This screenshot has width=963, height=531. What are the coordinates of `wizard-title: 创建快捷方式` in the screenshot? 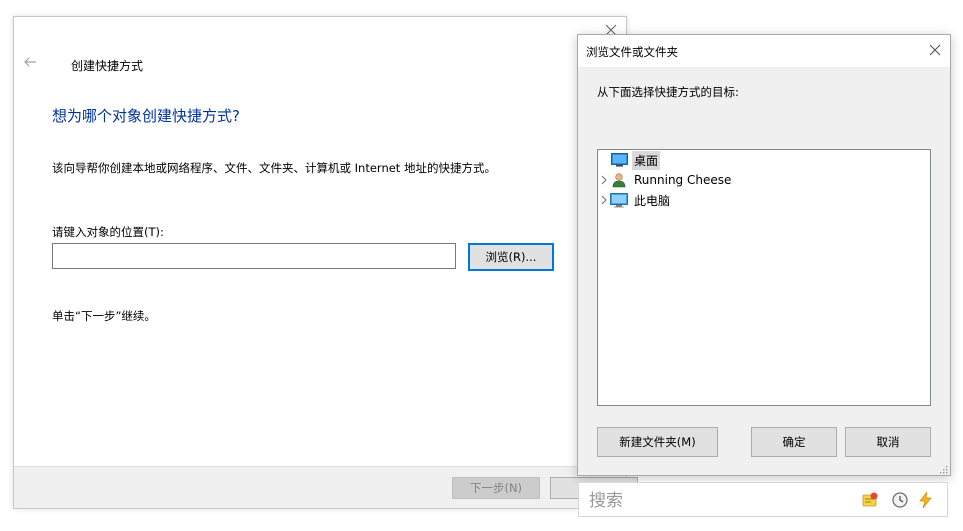 It's located at (107, 66).